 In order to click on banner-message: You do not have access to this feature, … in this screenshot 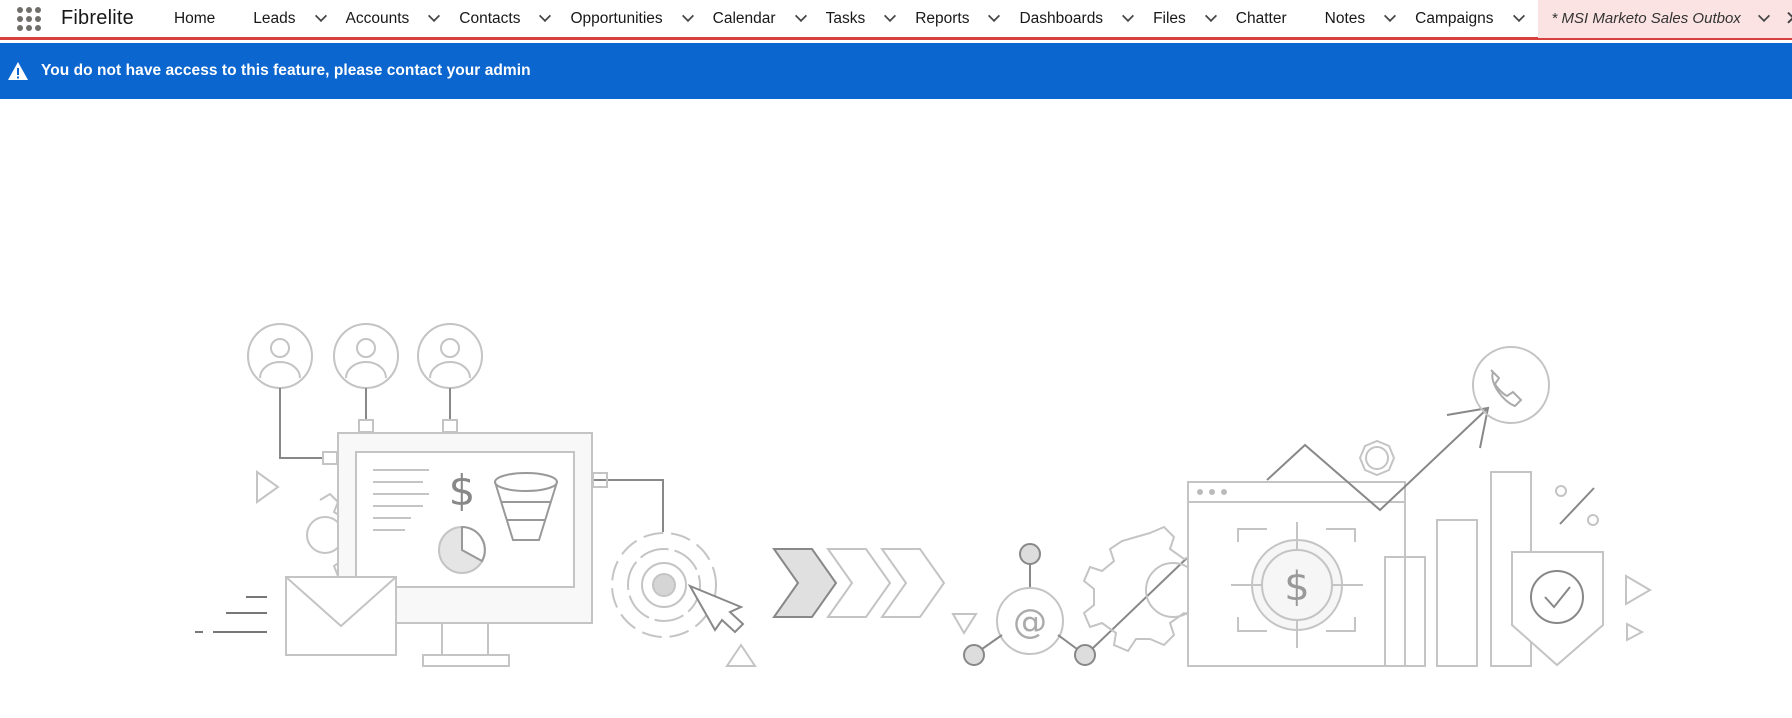, I will do `click(286, 70)`.